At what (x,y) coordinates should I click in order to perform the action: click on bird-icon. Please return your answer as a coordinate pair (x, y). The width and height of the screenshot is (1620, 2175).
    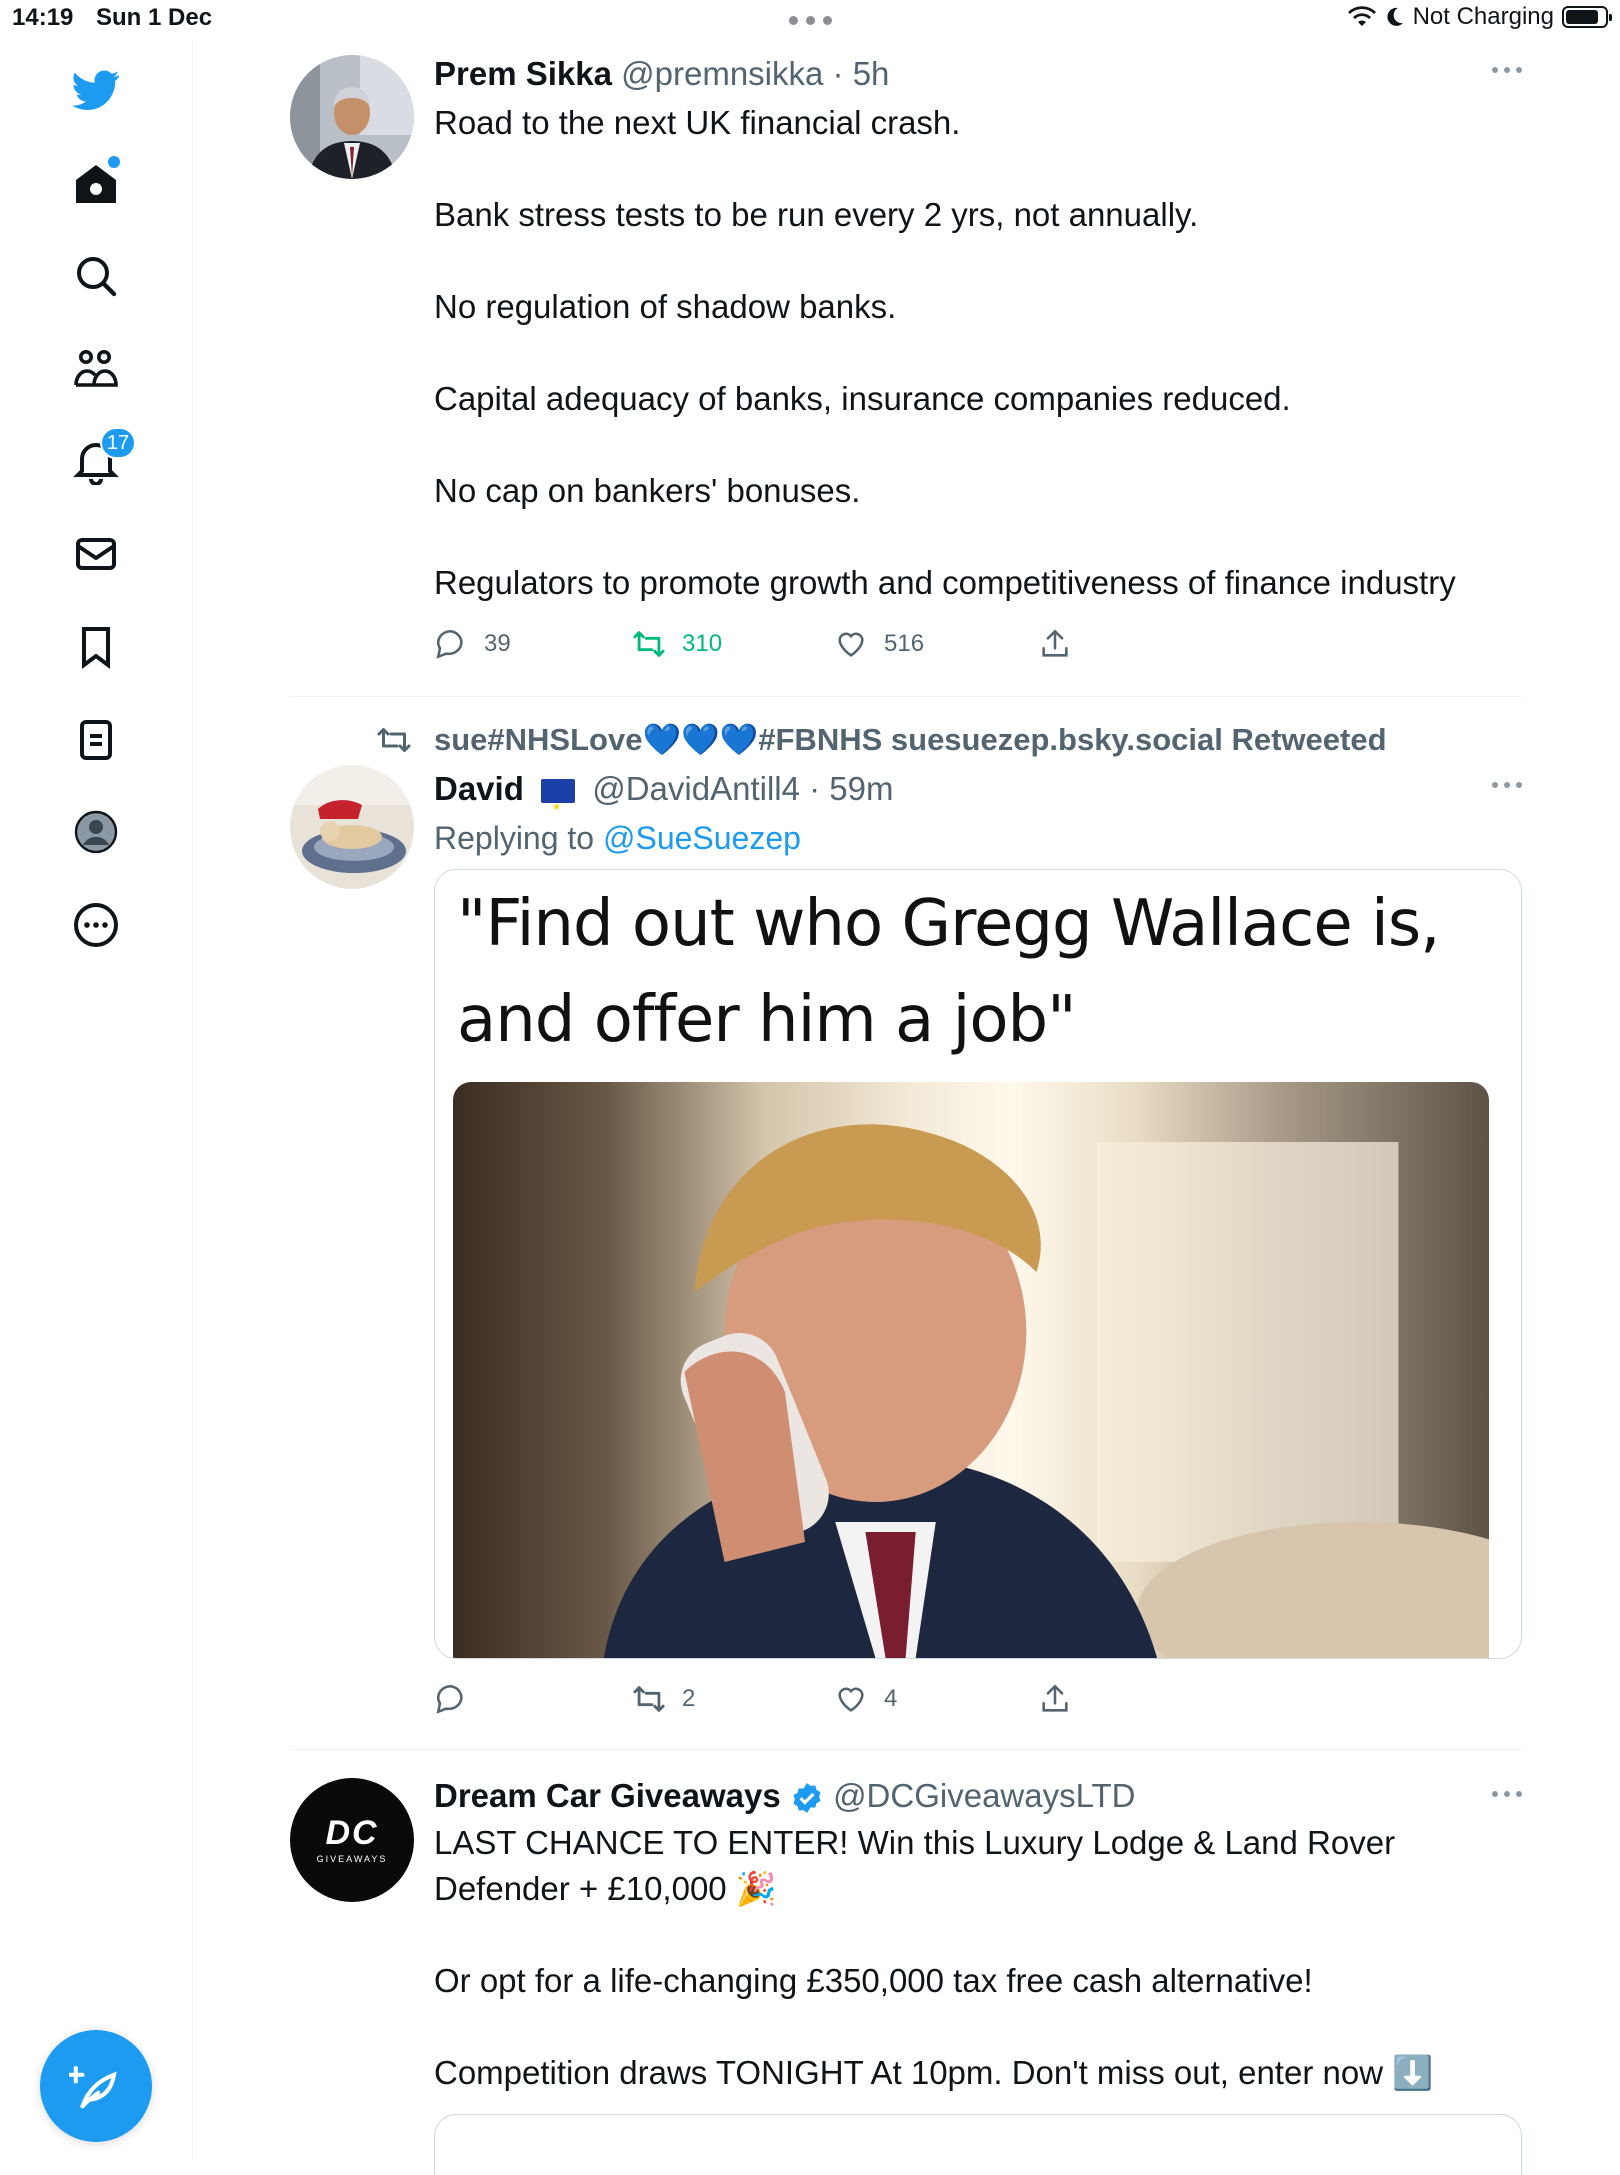
    Looking at the image, I should click on (96, 90).